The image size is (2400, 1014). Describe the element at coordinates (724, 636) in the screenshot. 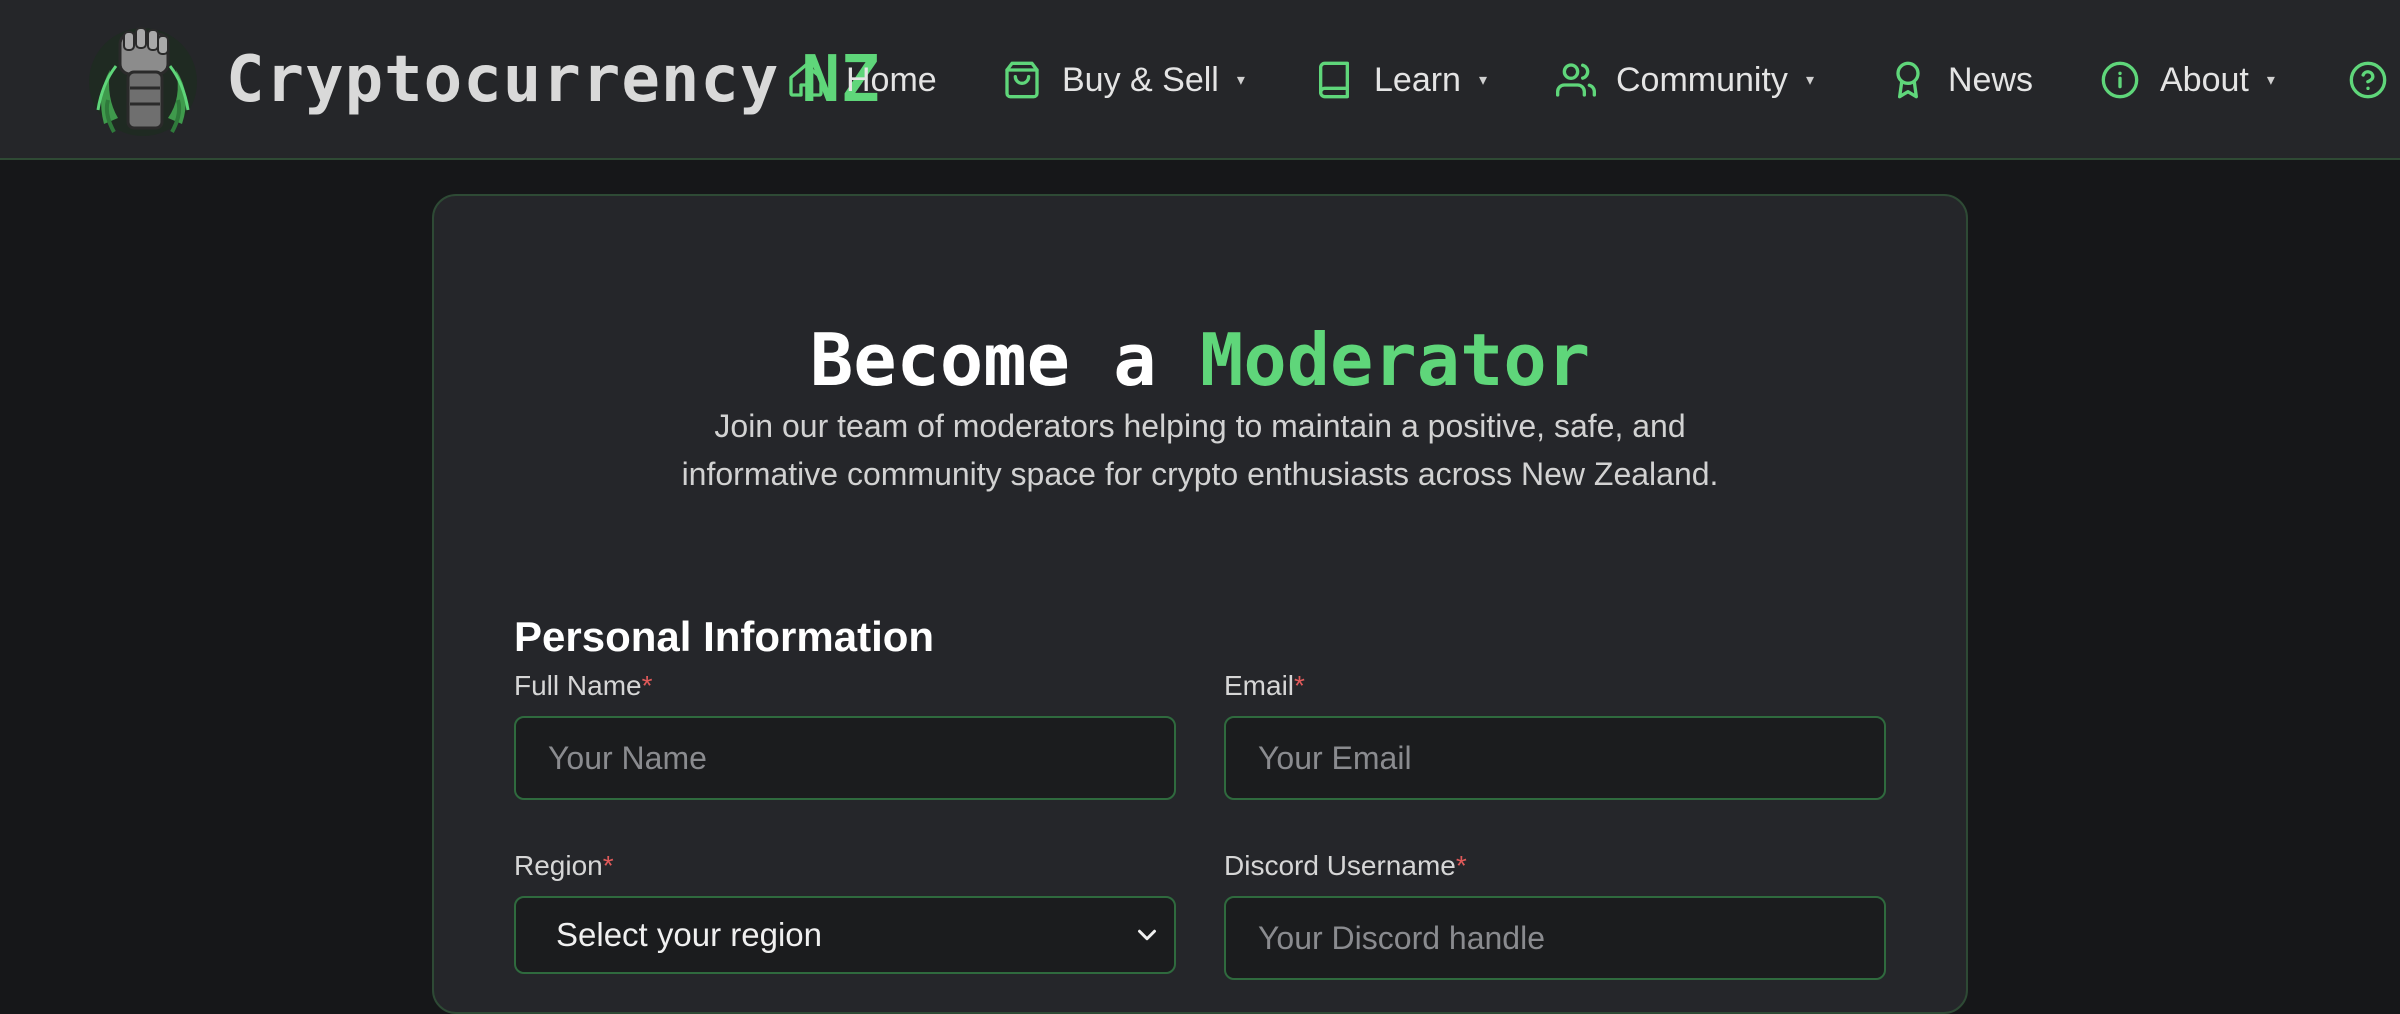

I see `section-title-personal-information: Personal Information` at that location.